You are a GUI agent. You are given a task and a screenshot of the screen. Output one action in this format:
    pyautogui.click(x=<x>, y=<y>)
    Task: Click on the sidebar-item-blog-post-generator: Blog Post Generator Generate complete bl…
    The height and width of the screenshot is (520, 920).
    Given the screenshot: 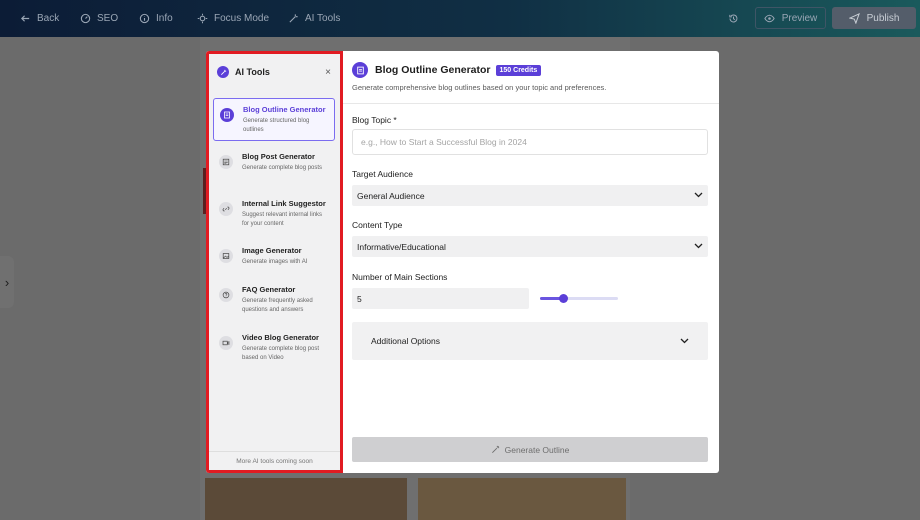 What is the action you would take?
    pyautogui.click(x=274, y=167)
    